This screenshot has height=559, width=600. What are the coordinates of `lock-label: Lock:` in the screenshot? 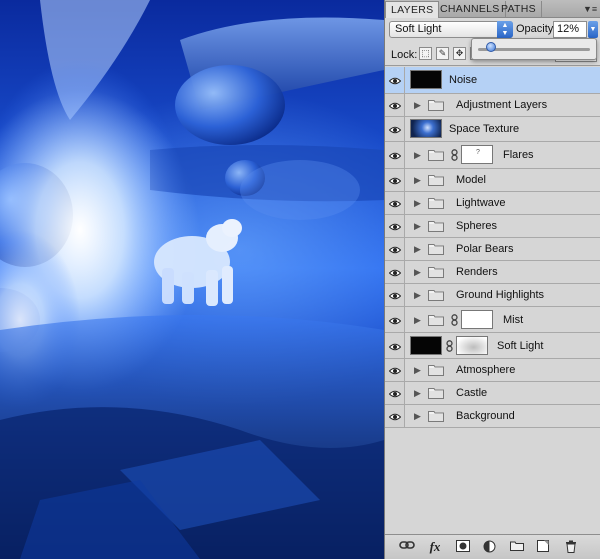 It's located at (404, 55).